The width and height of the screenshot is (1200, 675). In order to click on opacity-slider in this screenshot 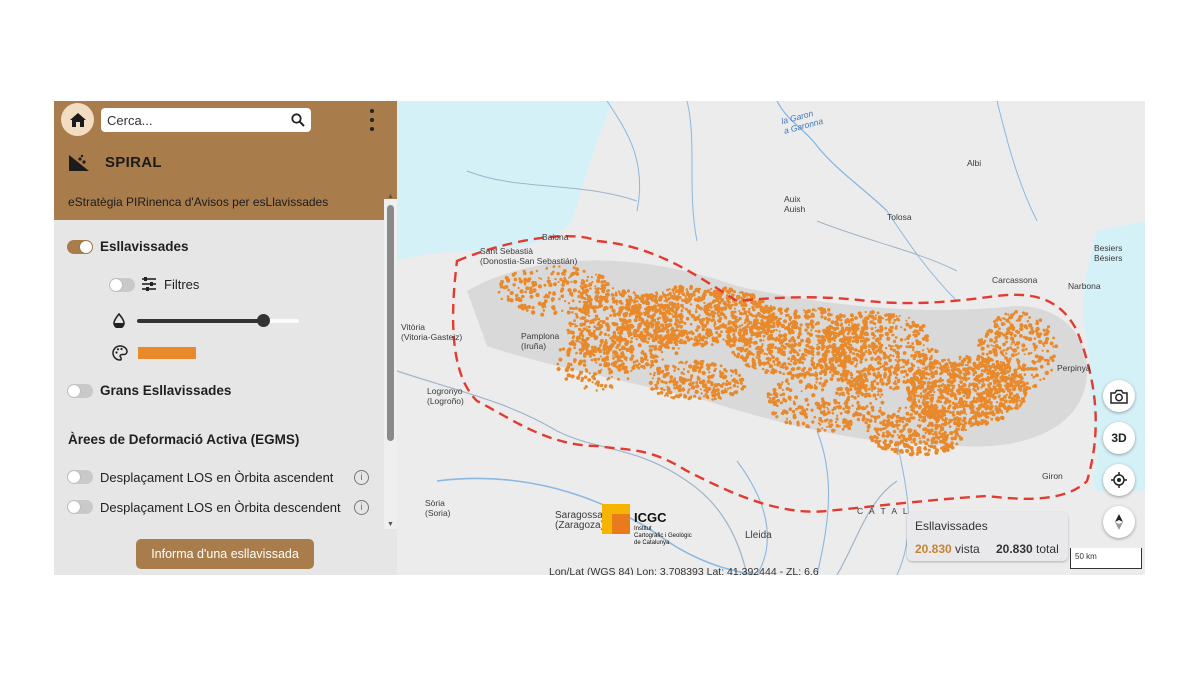, I will do `click(218, 320)`.